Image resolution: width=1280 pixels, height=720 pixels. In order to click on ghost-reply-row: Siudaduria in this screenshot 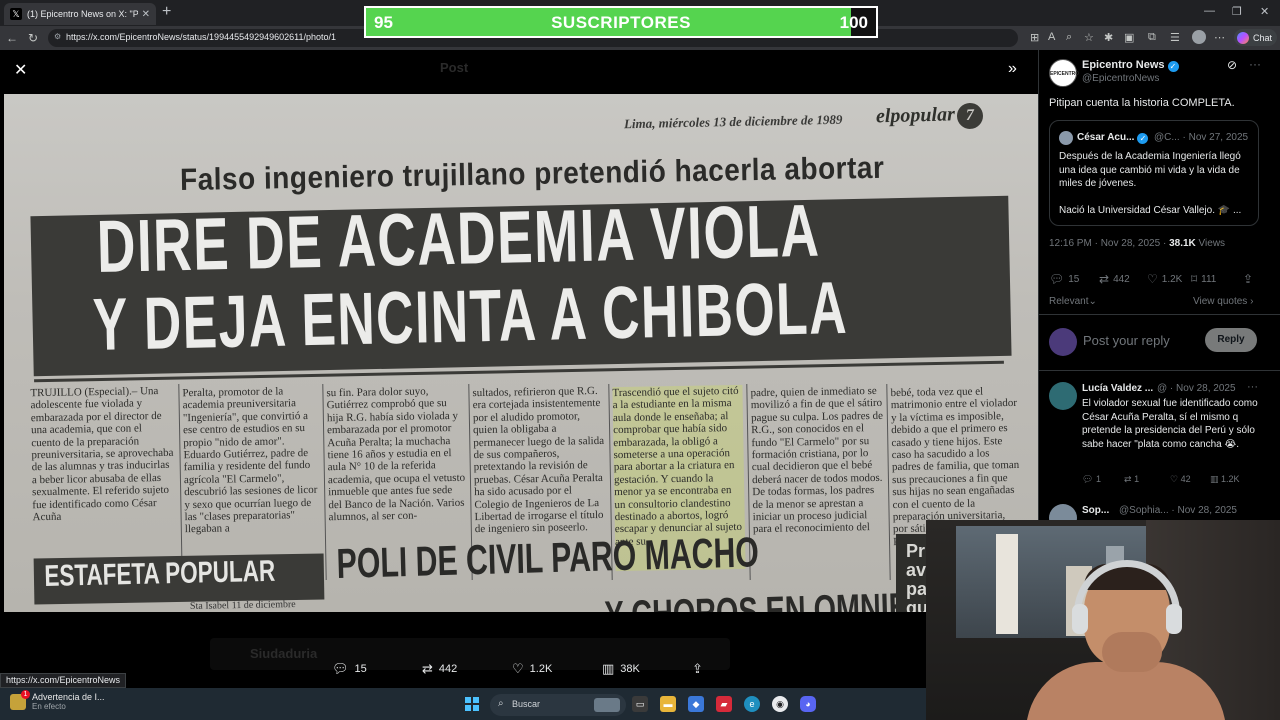, I will do `click(470, 654)`.